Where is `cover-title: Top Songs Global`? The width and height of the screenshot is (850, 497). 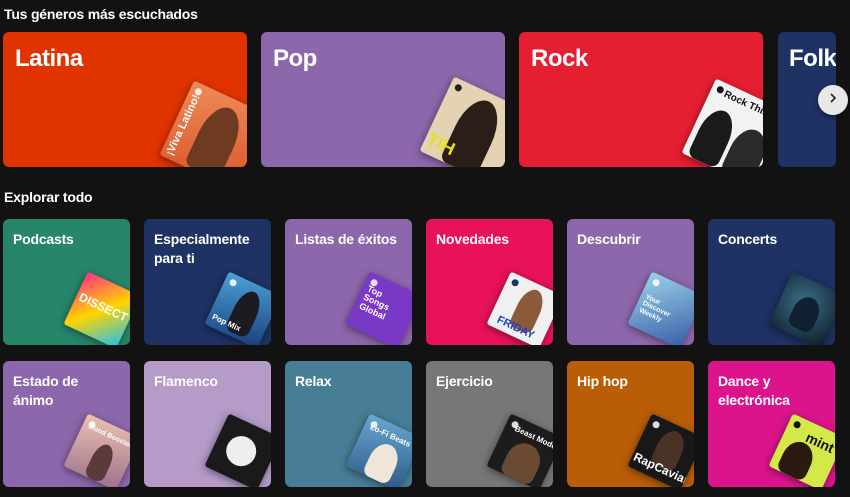 cover-title: Top Songs Global is located at coordinates (374, 302).